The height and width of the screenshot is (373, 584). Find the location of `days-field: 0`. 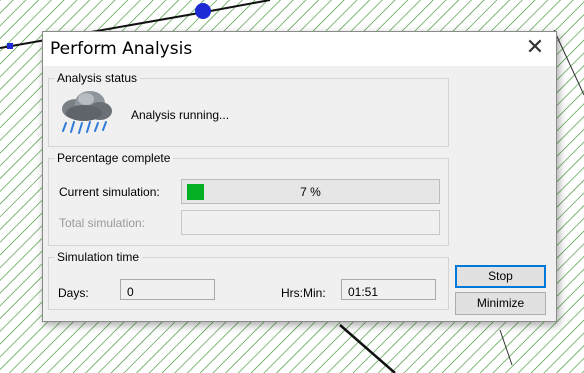

days-field: 0 is located at coordinates (167, 289).